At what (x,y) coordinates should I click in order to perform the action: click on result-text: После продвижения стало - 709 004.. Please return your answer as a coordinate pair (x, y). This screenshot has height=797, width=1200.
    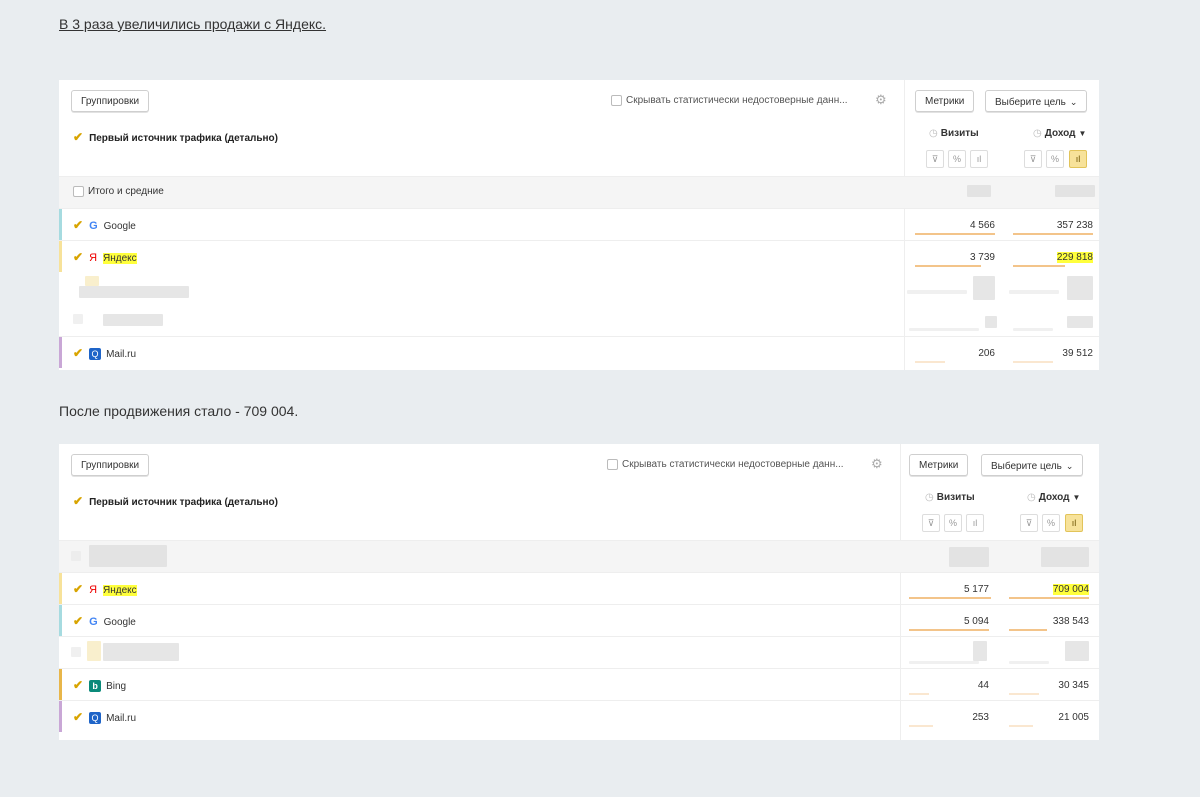
    Looking at the image, I should click on (179, 411).